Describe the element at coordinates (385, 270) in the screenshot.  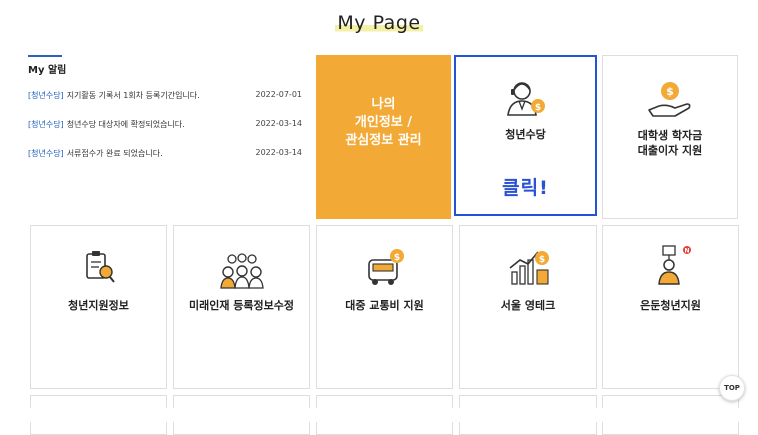
I see `bus-coin-icon: $` at that location.